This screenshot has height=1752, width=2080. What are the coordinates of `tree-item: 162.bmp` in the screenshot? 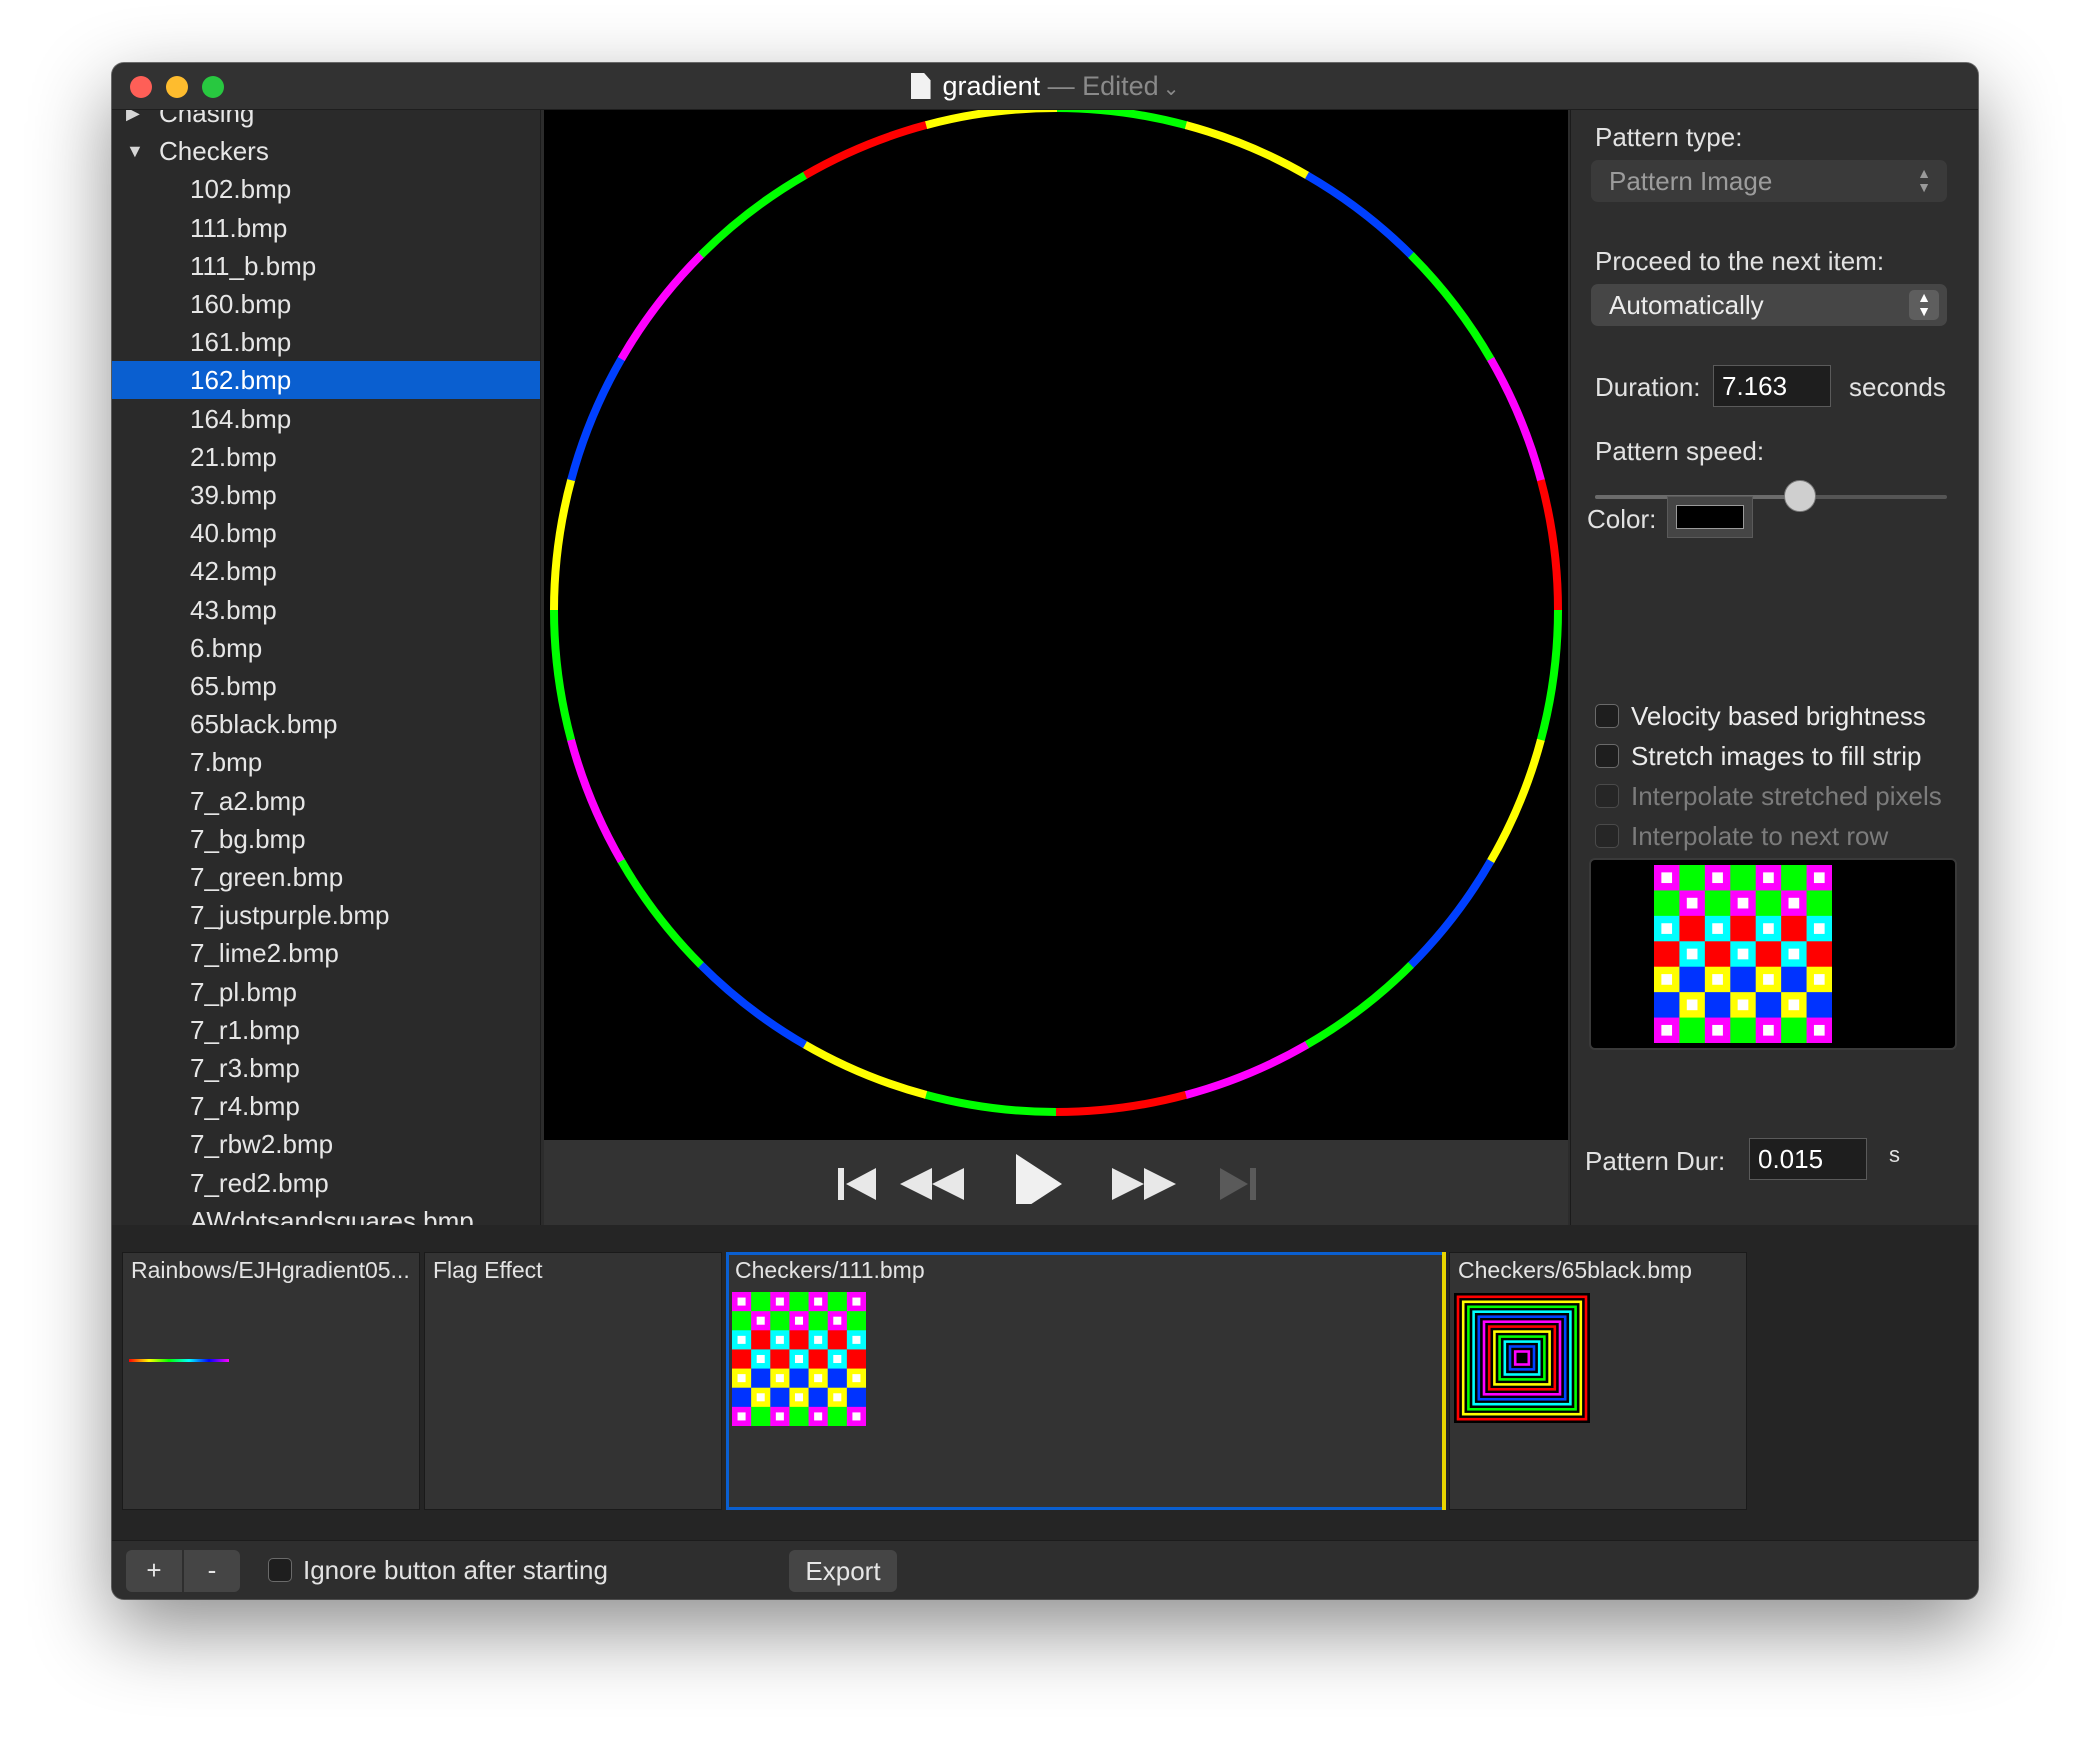 It's located at (326, 380).